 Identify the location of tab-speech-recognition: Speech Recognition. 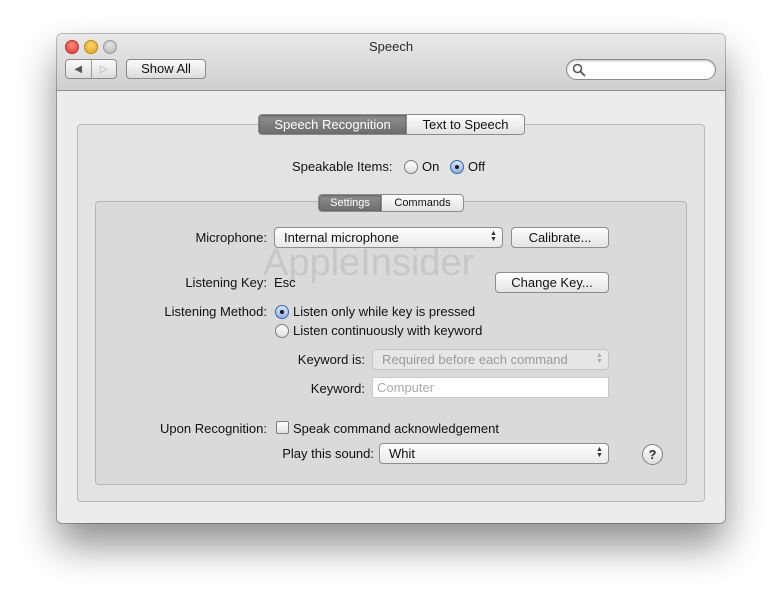
(332, 124).